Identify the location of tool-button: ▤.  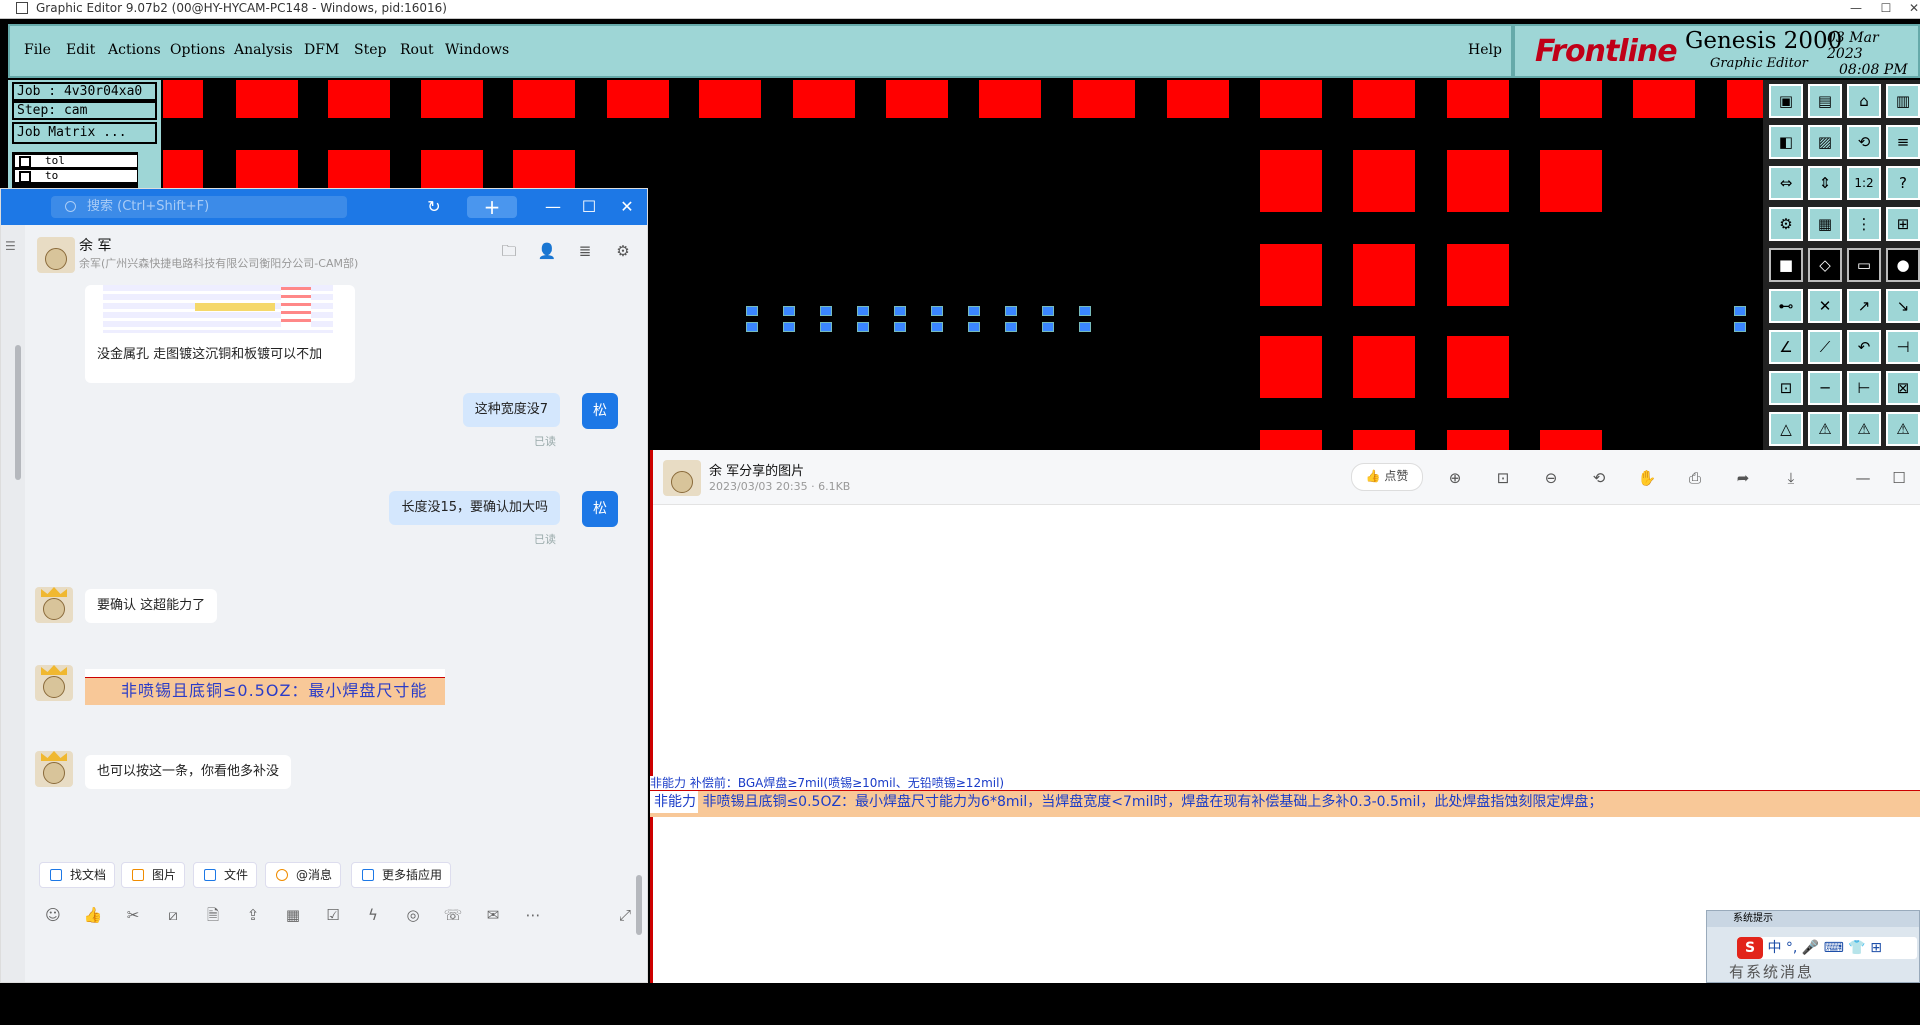
(1825, 101).